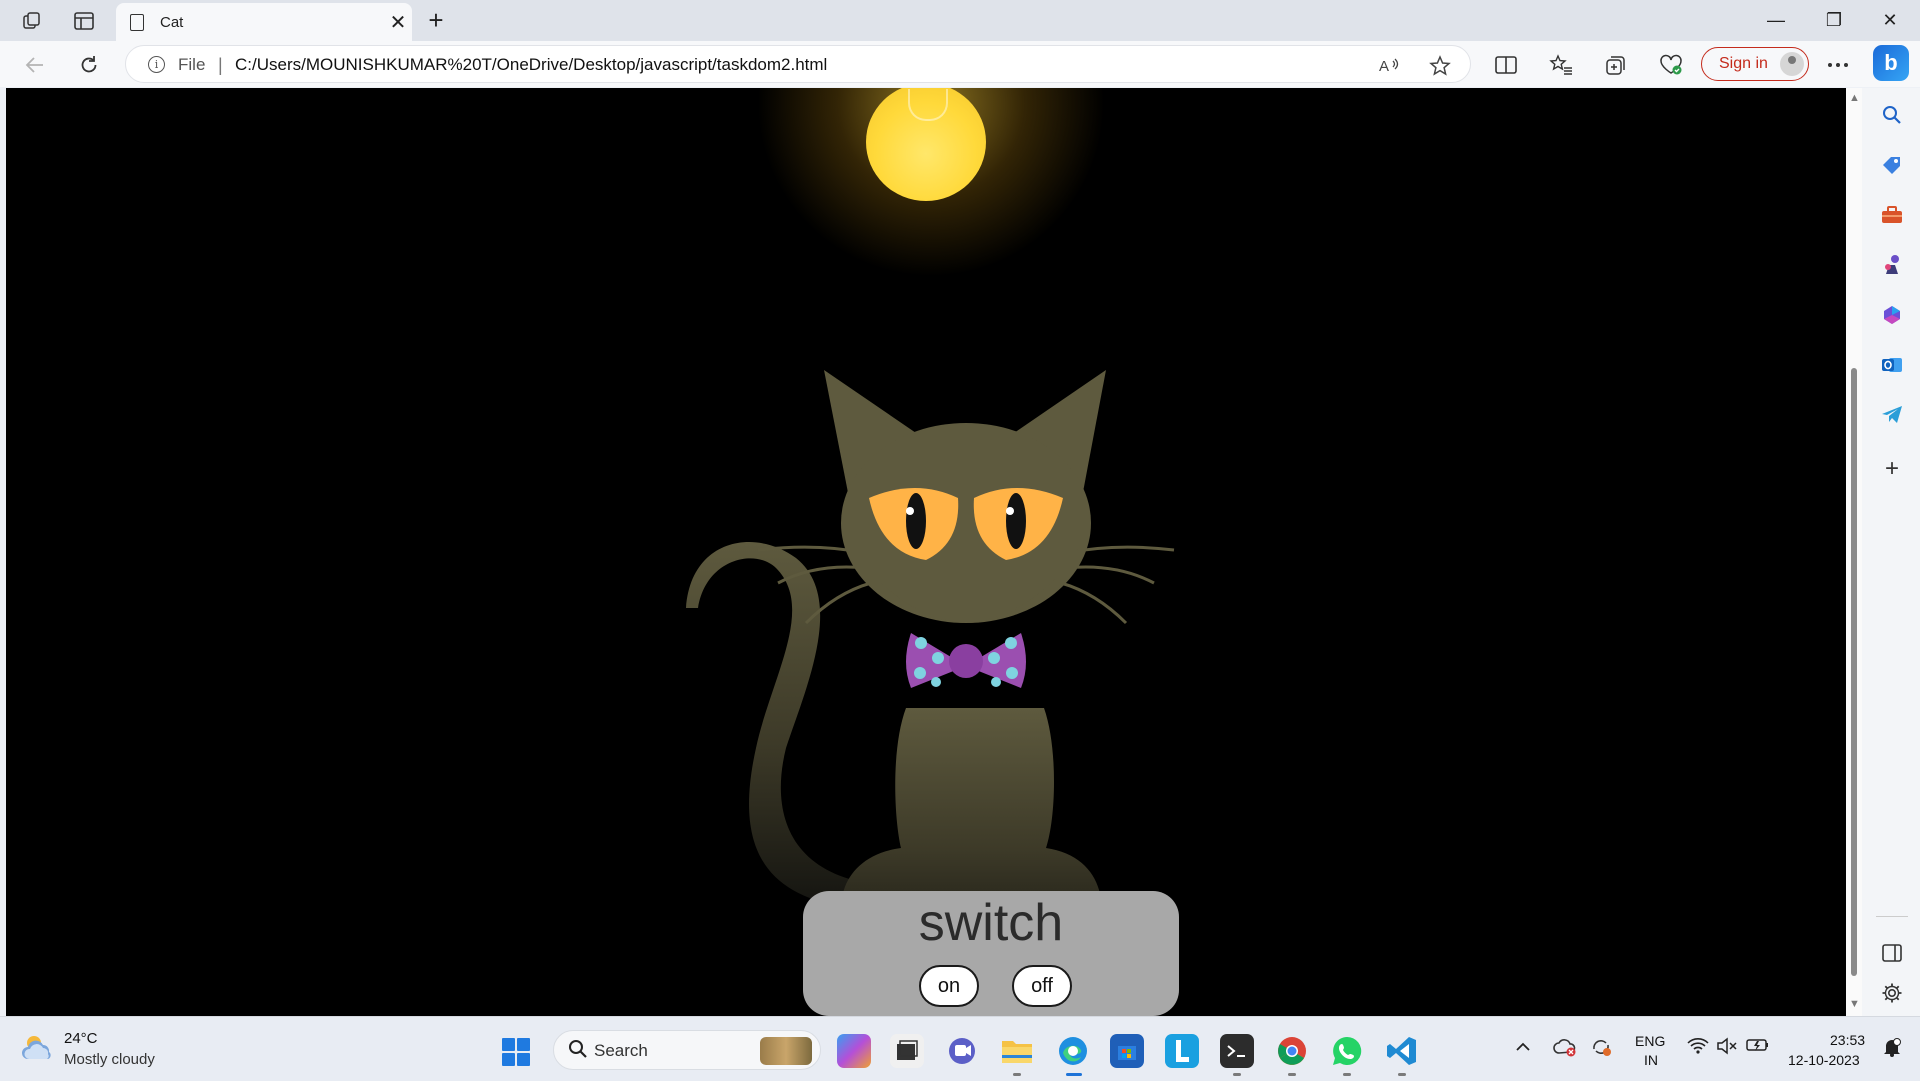 The height and width of the screenshot is (1081, 1920). I want to click on tab-cat: Cat ✕, so click(264, 22).